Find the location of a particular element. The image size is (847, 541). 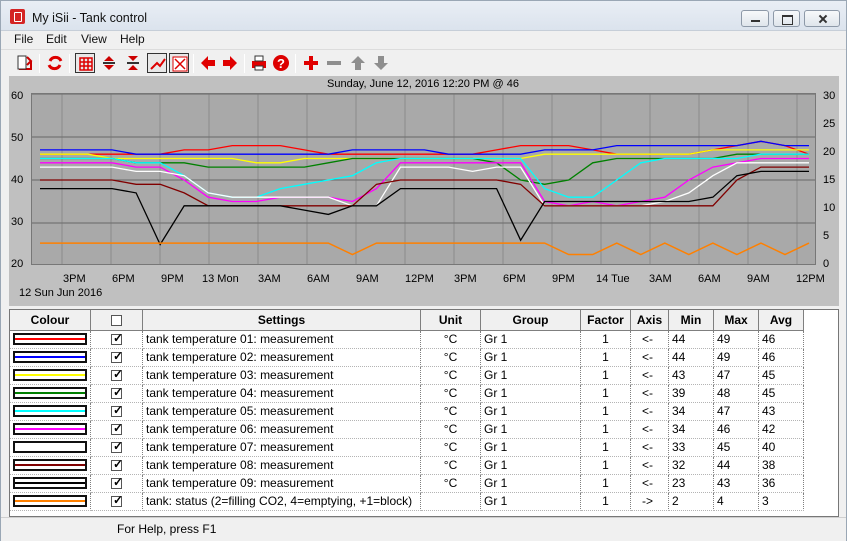

header-max: Max is located at coordinates (736, 320).